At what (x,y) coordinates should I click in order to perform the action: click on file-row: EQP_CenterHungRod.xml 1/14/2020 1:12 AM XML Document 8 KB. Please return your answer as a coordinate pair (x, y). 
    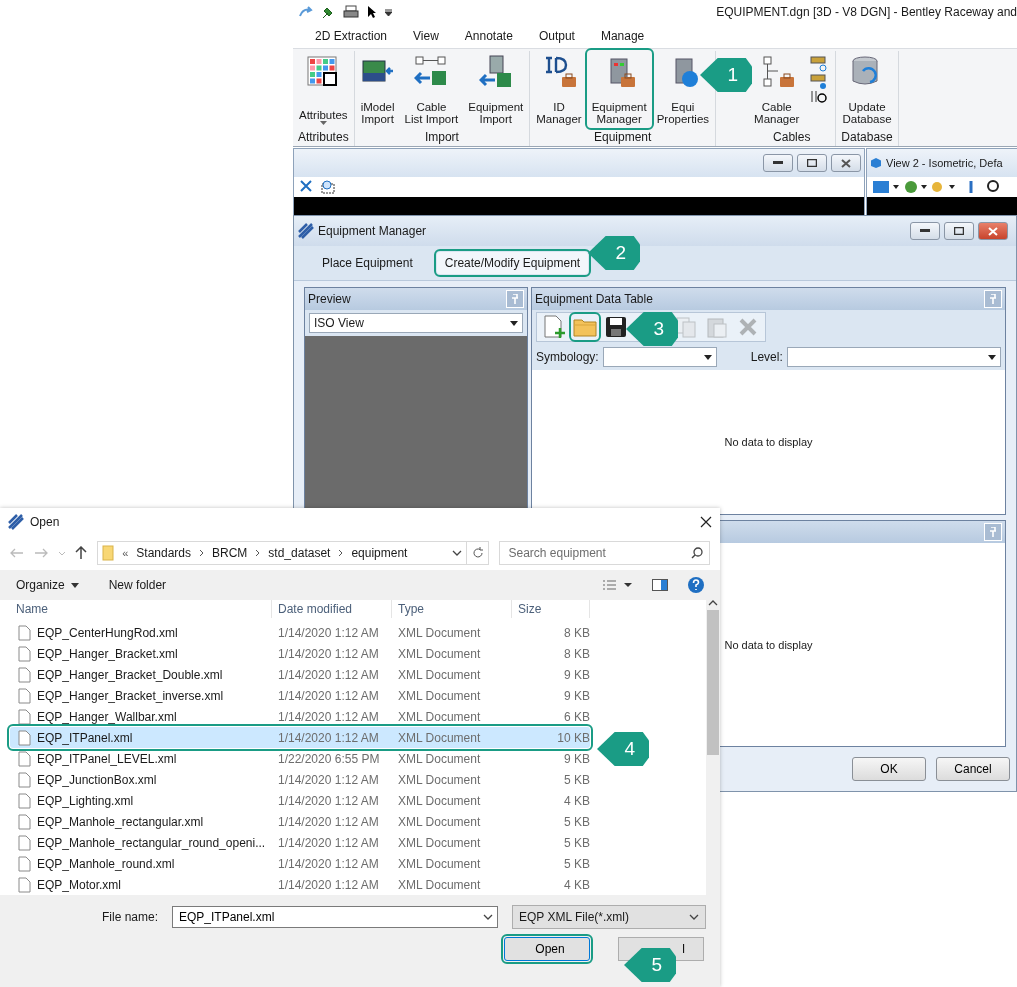
    Looking at the image, I should click on (300, 632).